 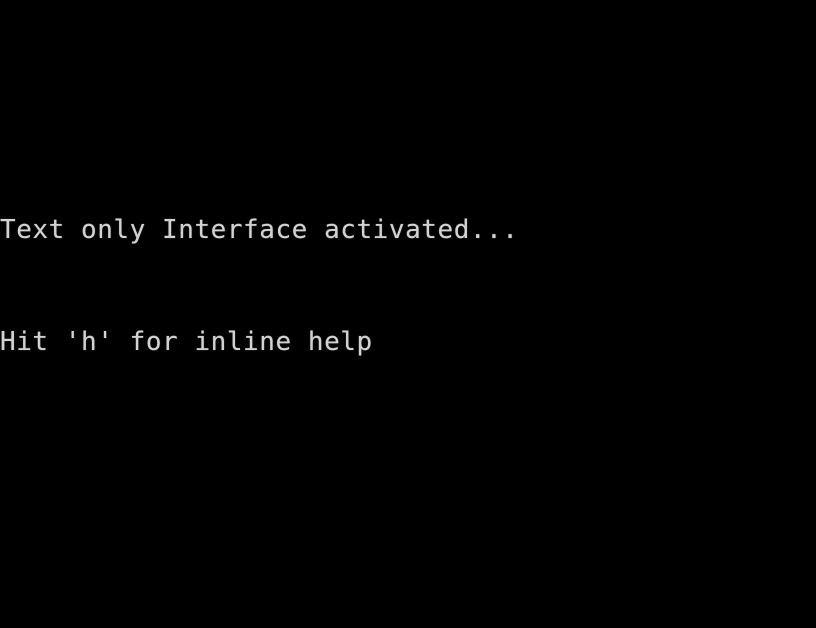 I want to click on banner-line-2: Hit 'h' for inline help, so click(x=186, y=342).